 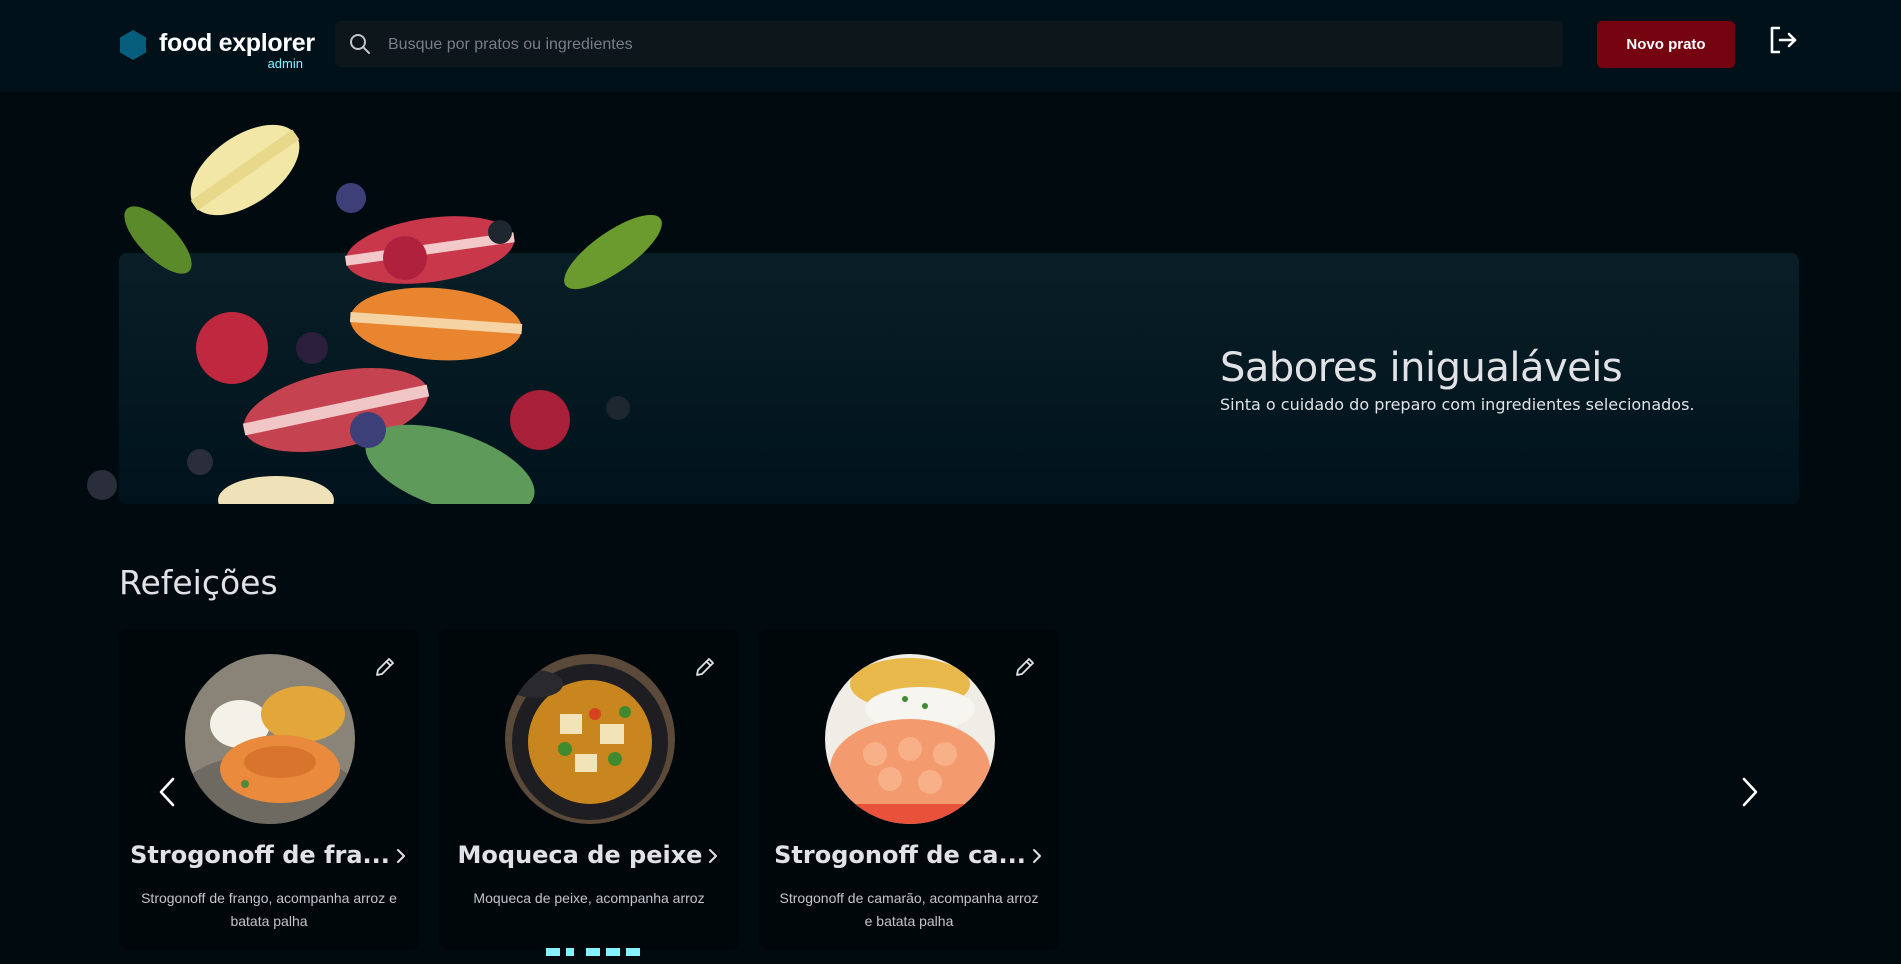 What do you see at coordinates (198, 582) in the screenshot?
I see `section-title: Refeições` at bounding box center [198, 582].